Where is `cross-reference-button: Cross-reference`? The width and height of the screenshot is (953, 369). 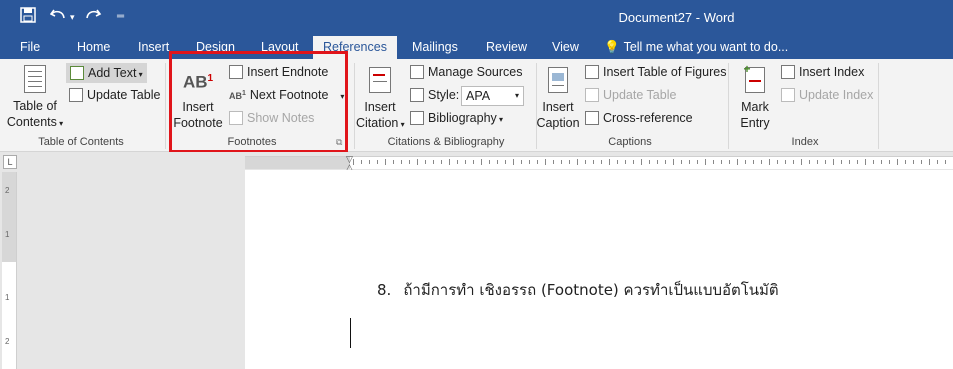 cross-reference-button: Cross-reference is located at coordinates (639, 118).